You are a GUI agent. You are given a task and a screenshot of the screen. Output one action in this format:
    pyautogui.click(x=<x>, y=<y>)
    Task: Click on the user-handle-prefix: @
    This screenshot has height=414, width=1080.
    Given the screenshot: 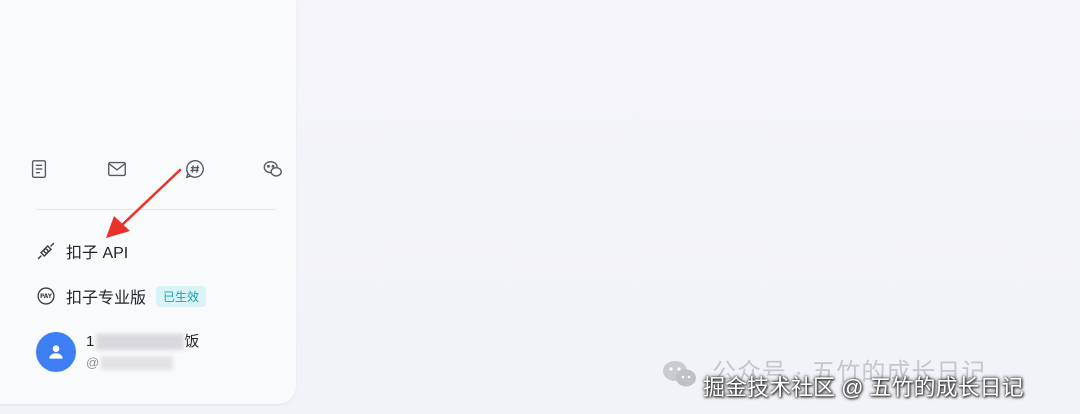 What is the action you would take?
    pyautogui.click(x=93, y=362)
    